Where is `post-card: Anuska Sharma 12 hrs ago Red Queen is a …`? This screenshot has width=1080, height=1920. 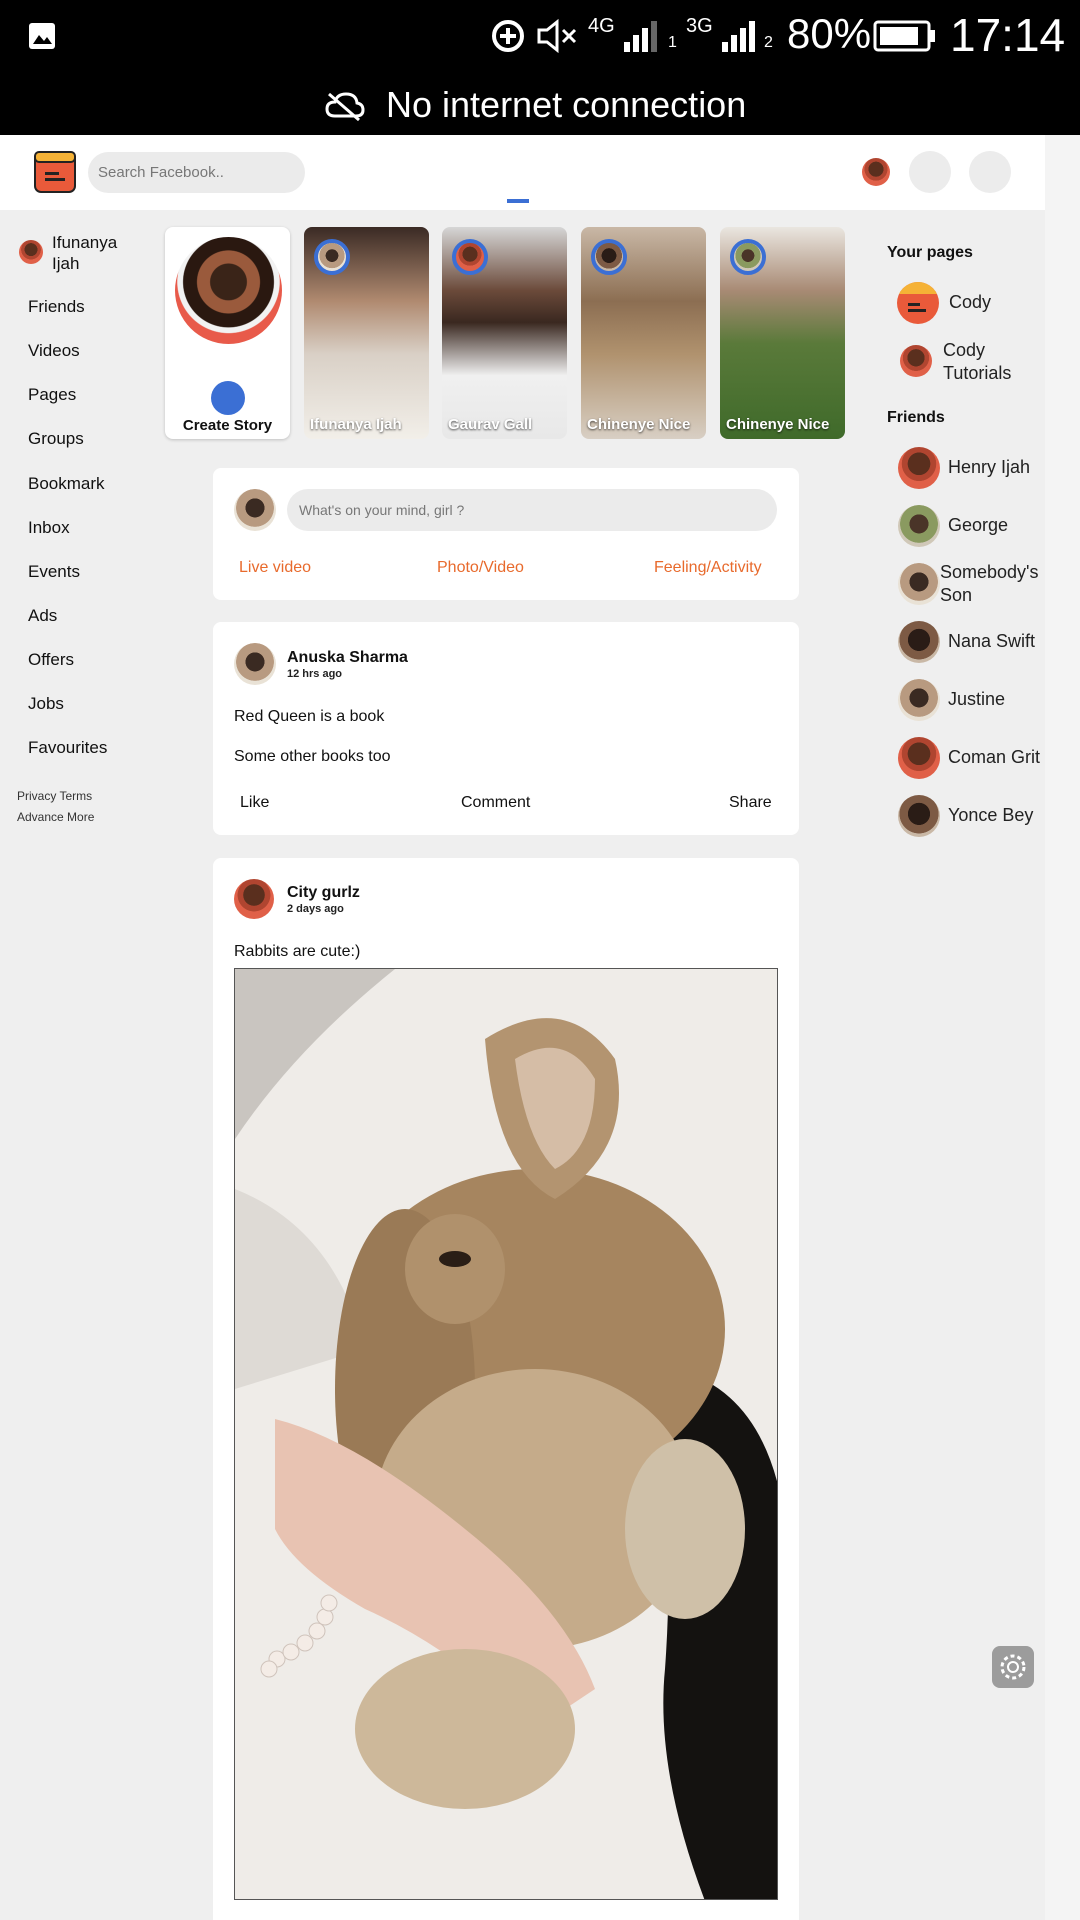 post-card: Anuska Sharma 12 hrs ago Red Queen is a … is located at coordinates (506, 728).